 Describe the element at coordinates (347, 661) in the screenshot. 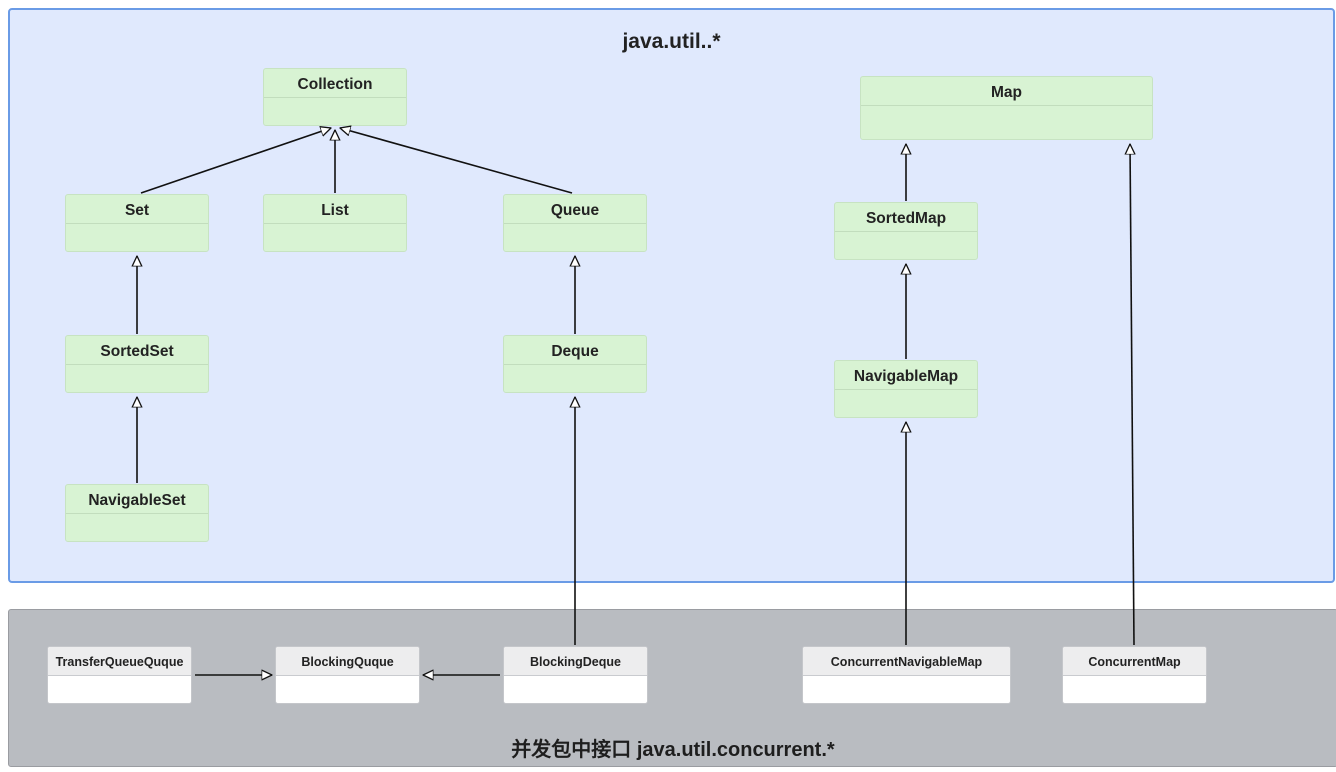

I see `class-name: BlockingQuque` at that location.